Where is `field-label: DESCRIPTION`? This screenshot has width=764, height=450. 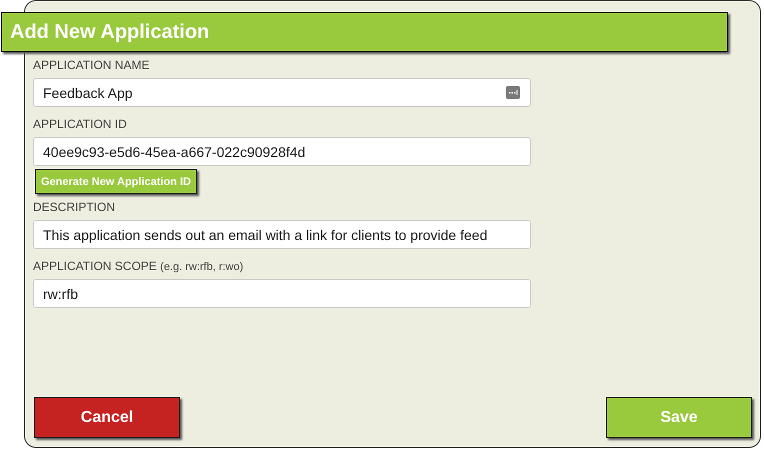 field-label: DESCRIPTION is located at coordinates (74, 207).